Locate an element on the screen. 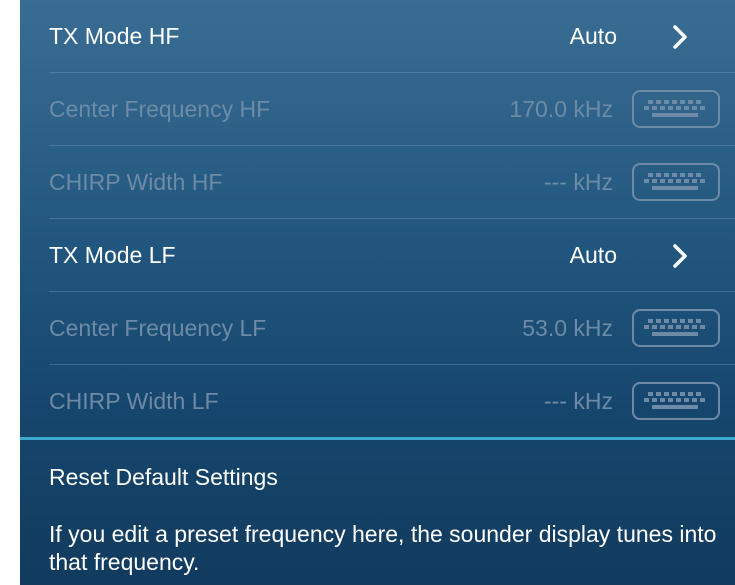  chirp-width-lf-label: CHIRP Width LF is located at coordinates (134, 401).